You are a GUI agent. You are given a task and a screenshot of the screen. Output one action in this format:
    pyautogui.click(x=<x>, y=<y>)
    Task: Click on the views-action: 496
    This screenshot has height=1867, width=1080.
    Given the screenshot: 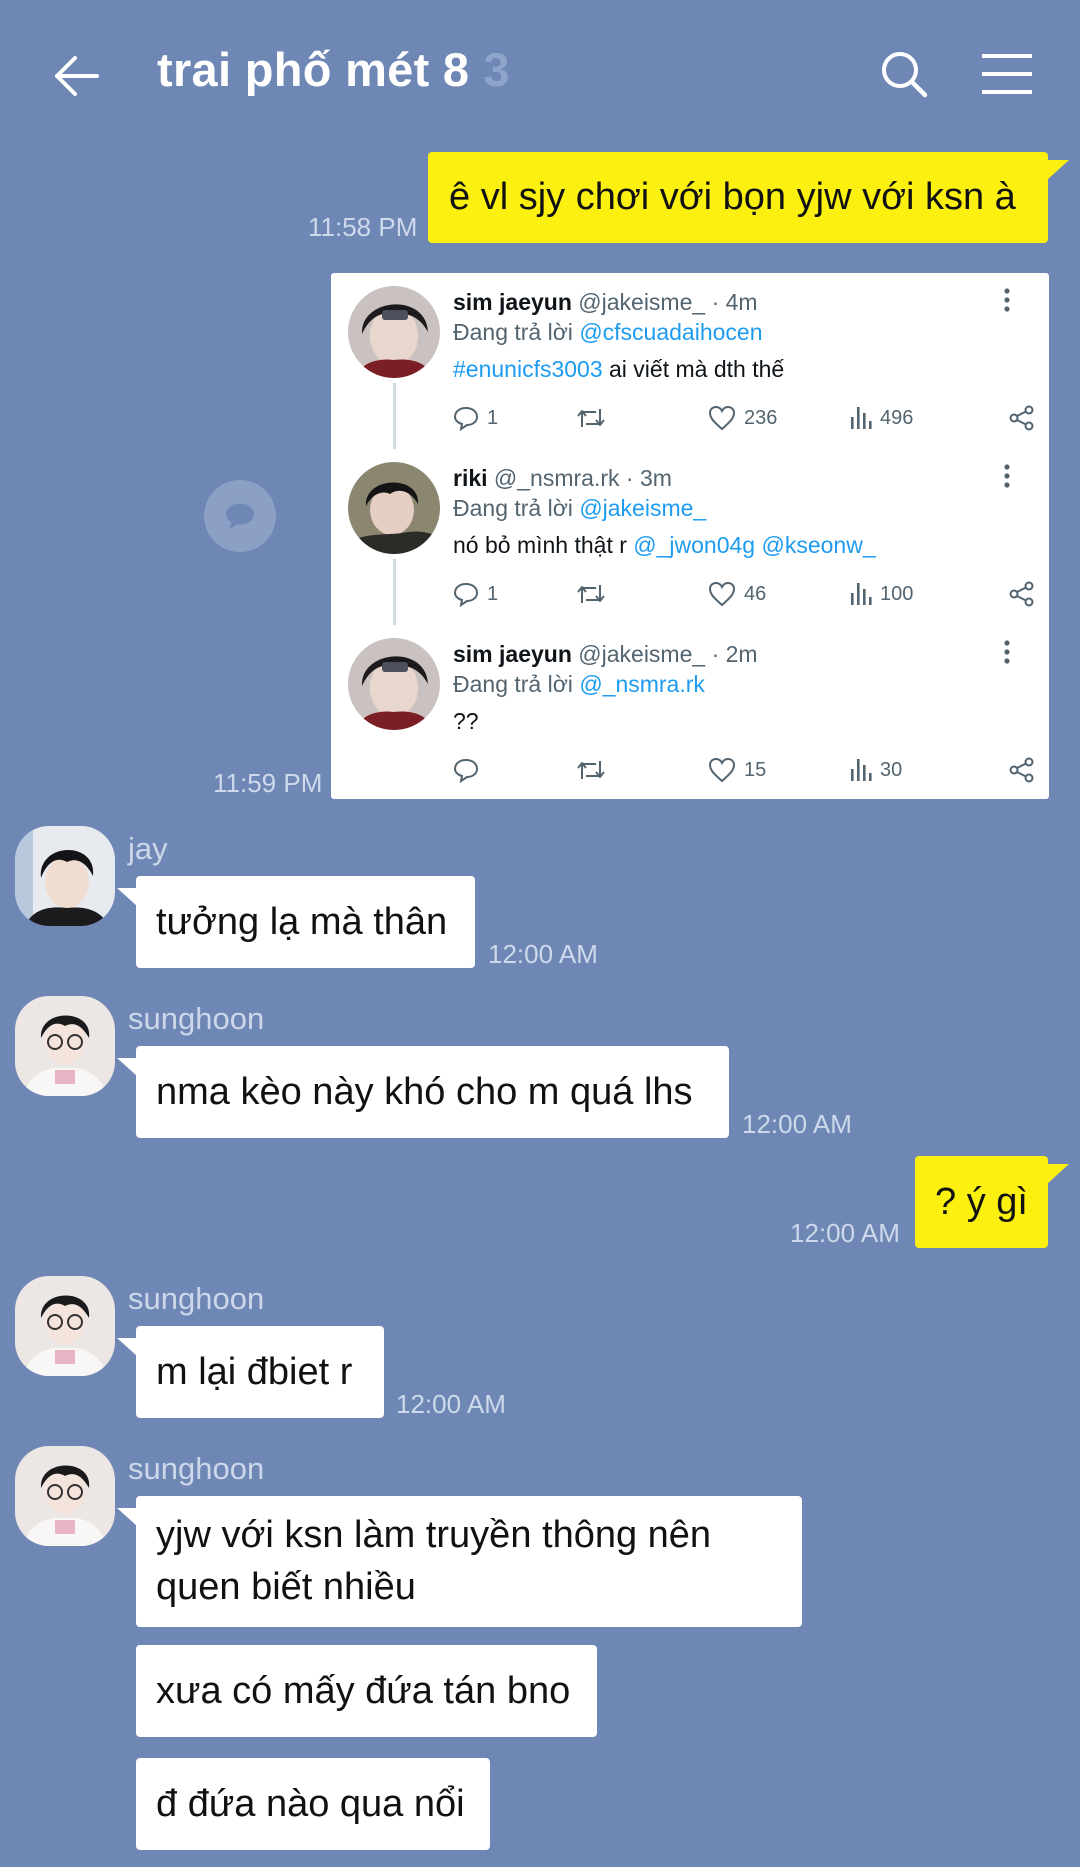 What is the action you would take?
    pyautogui.click(x=881, y=418)
    